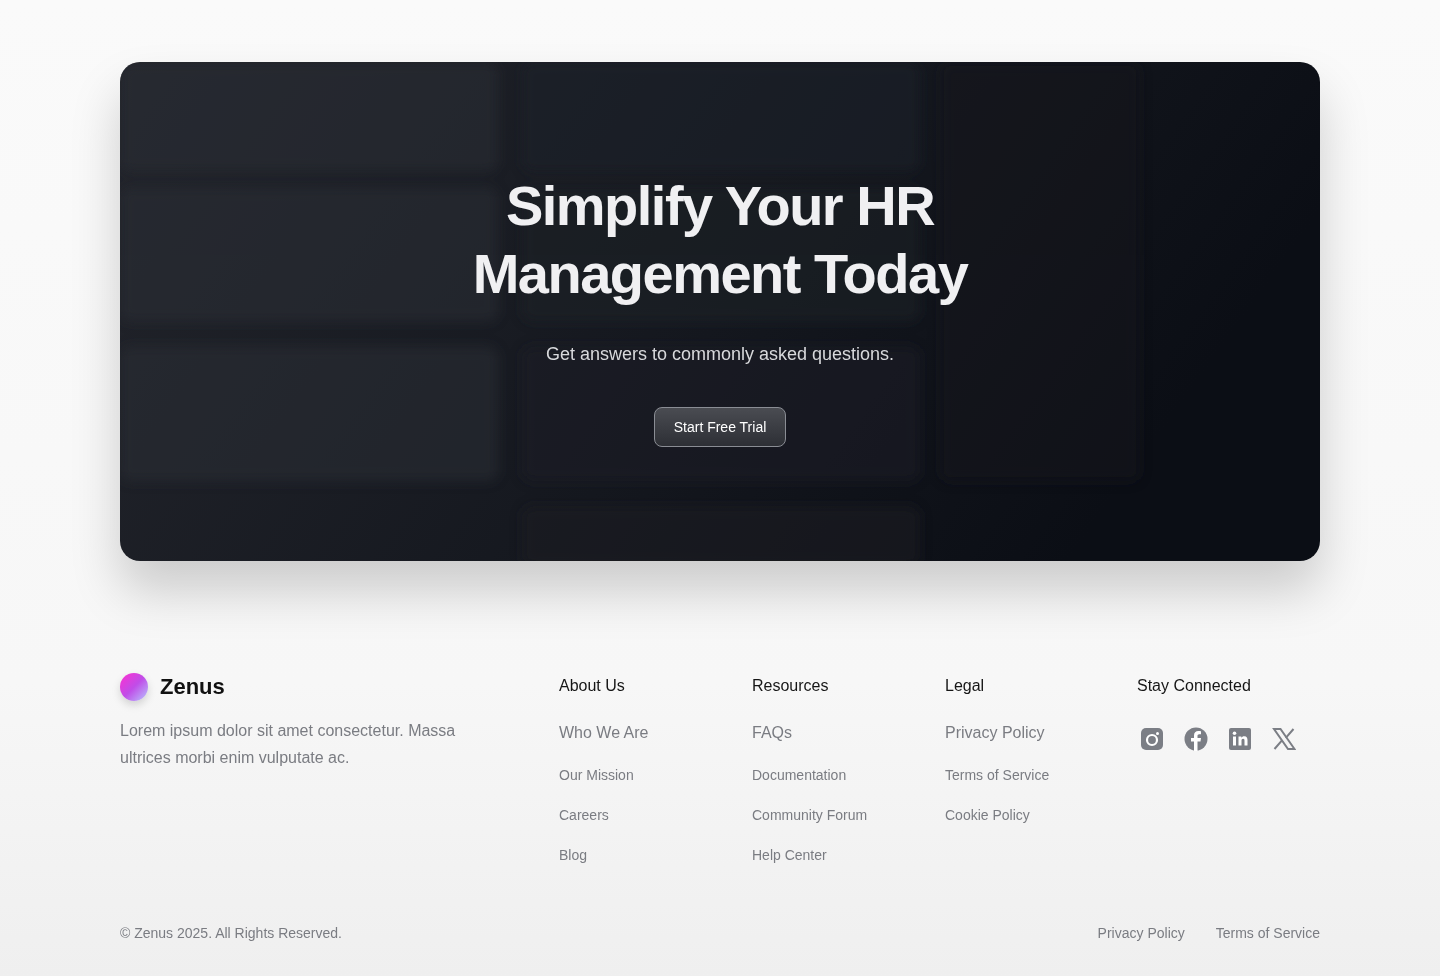 The height and width of the screenshot is (976, 1440). What do you see at coordinates (231, 933) in the screenshot?
I see `copyright-text: © Zenus 2025. All Rights Reserved.` at bounding box center [231, 933].